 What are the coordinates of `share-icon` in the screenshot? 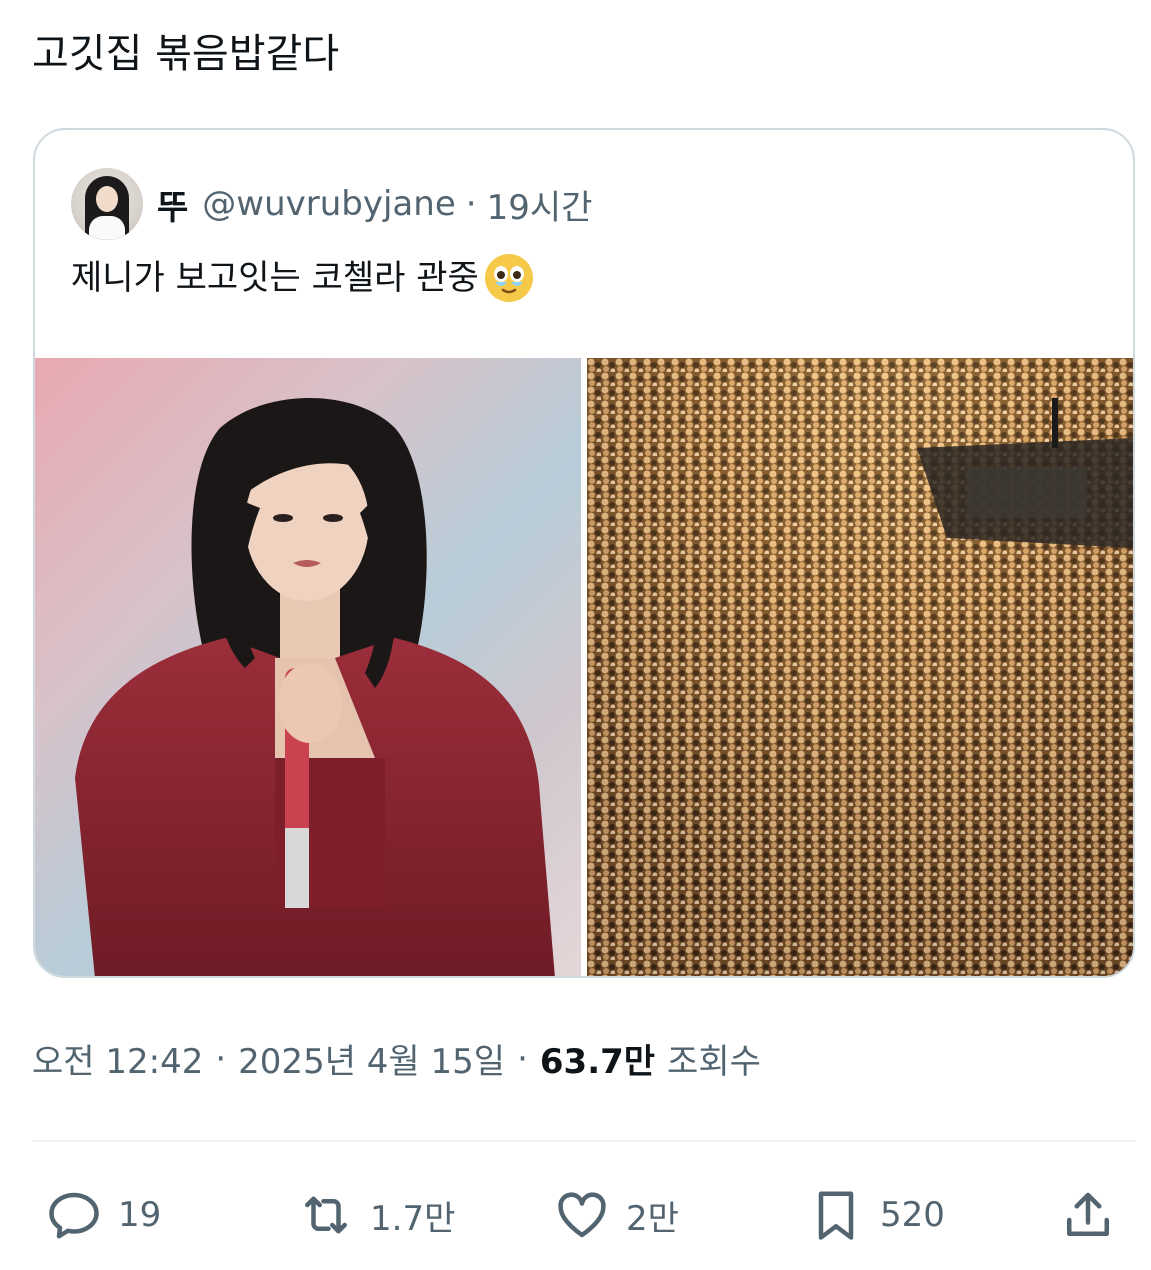 It's located at (1088, 1214).